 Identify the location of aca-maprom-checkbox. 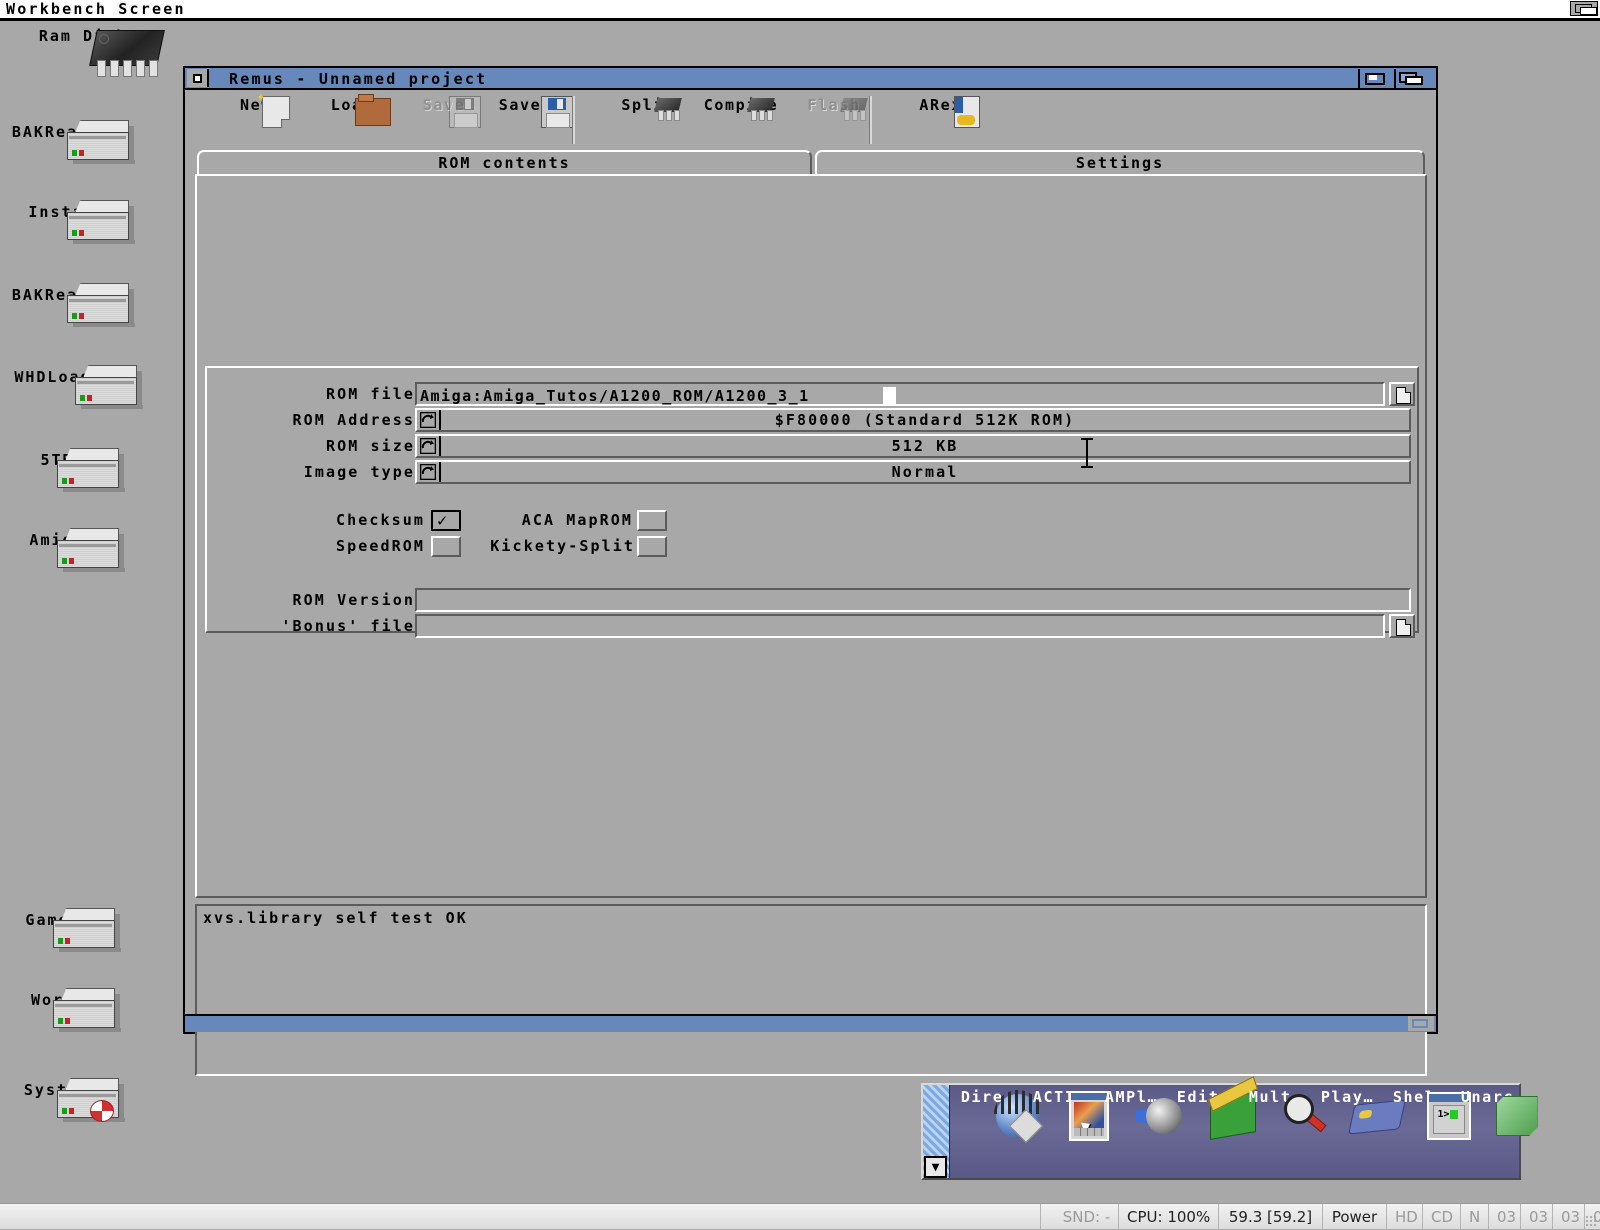
(652, 520).